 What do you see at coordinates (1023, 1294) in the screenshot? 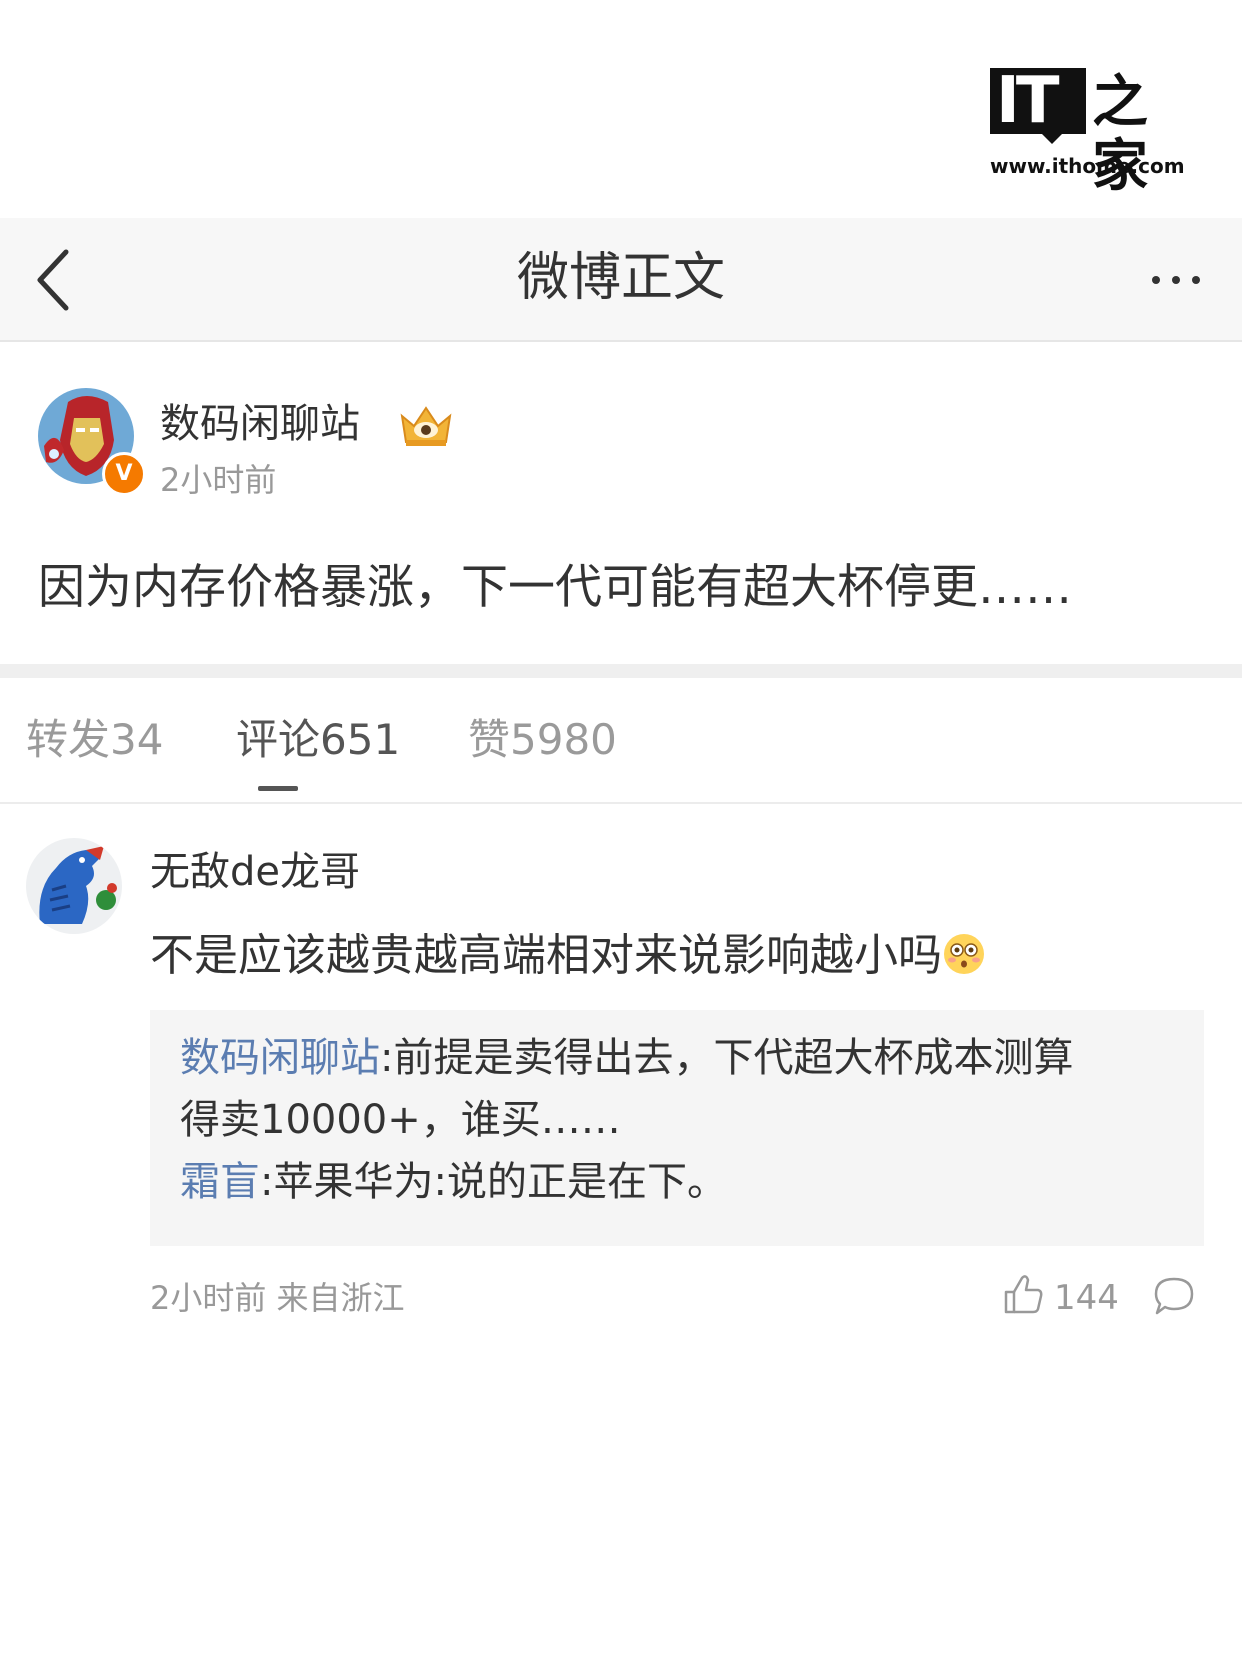
I see `thumbs-up-icon` at bounding box center [1023, 1294].